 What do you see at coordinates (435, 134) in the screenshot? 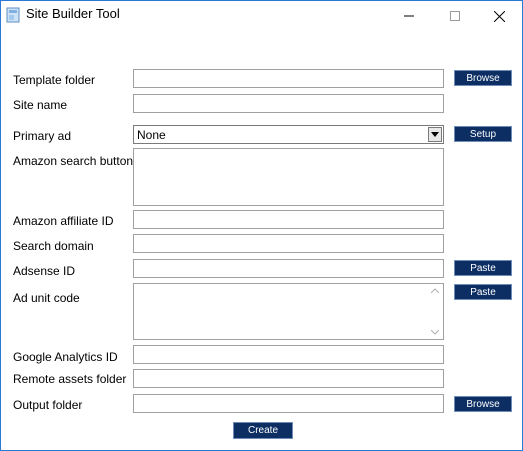
I see `dropdown-arrow-icon` at bounding box center [435, 134].